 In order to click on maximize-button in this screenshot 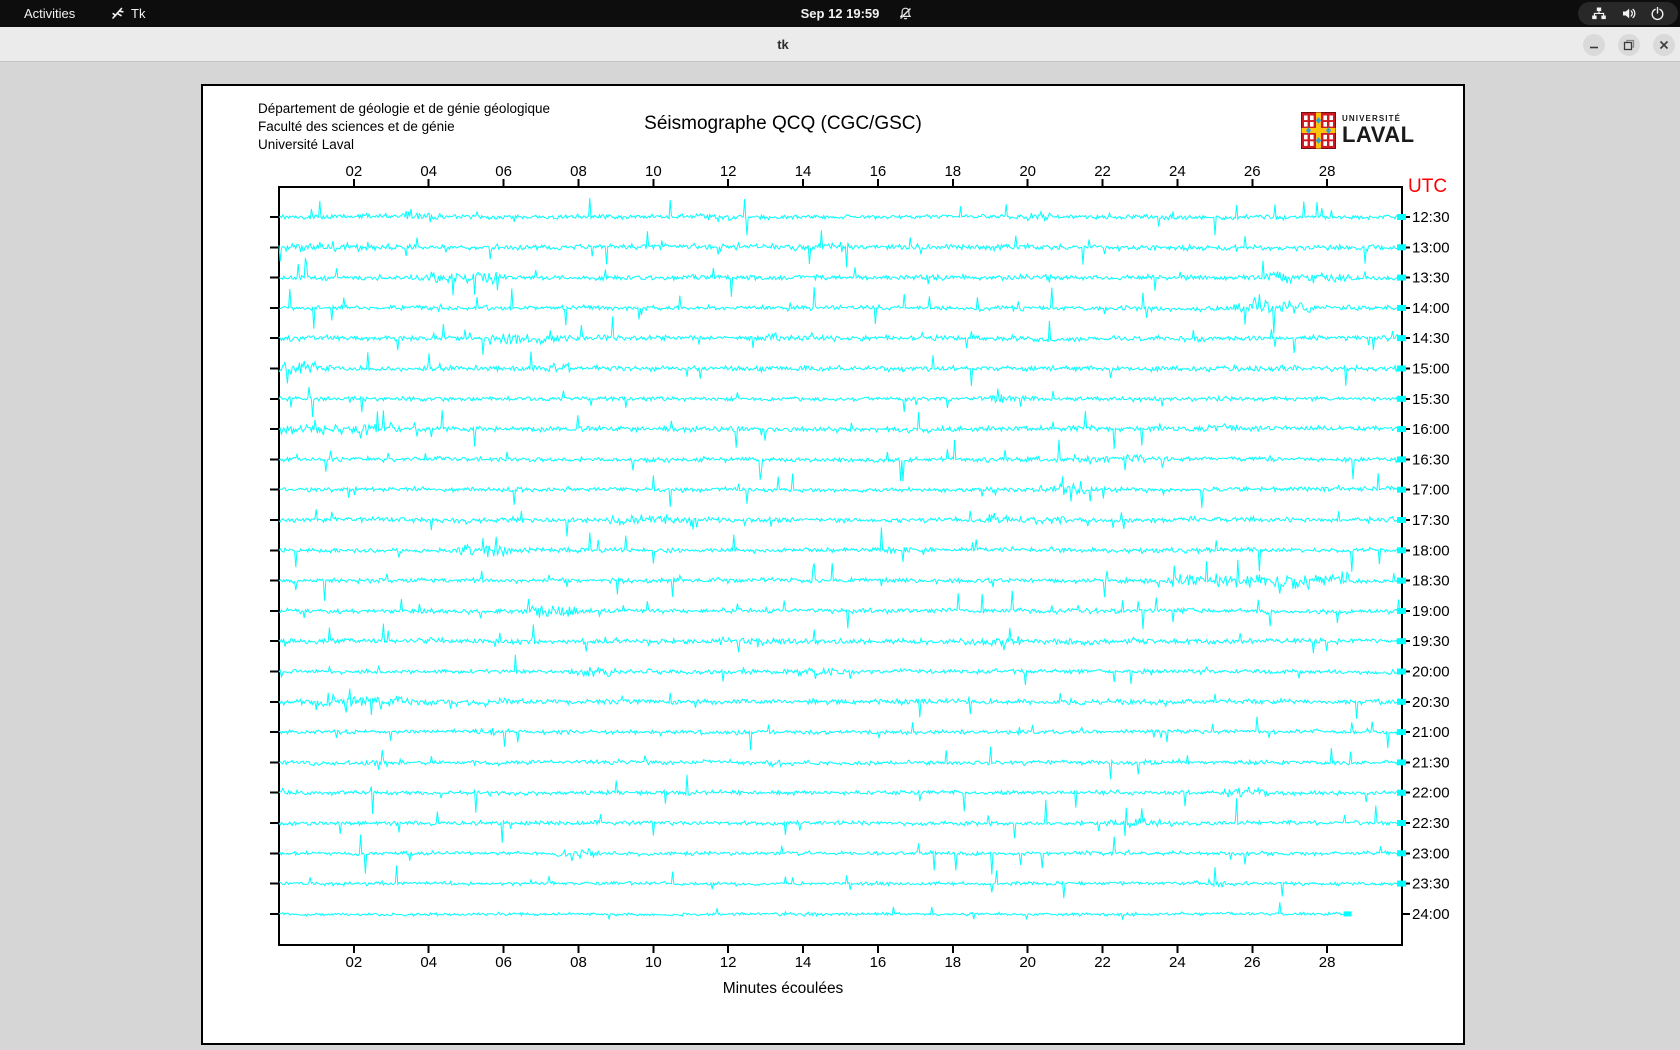, I will do `click(1629, 45)`.